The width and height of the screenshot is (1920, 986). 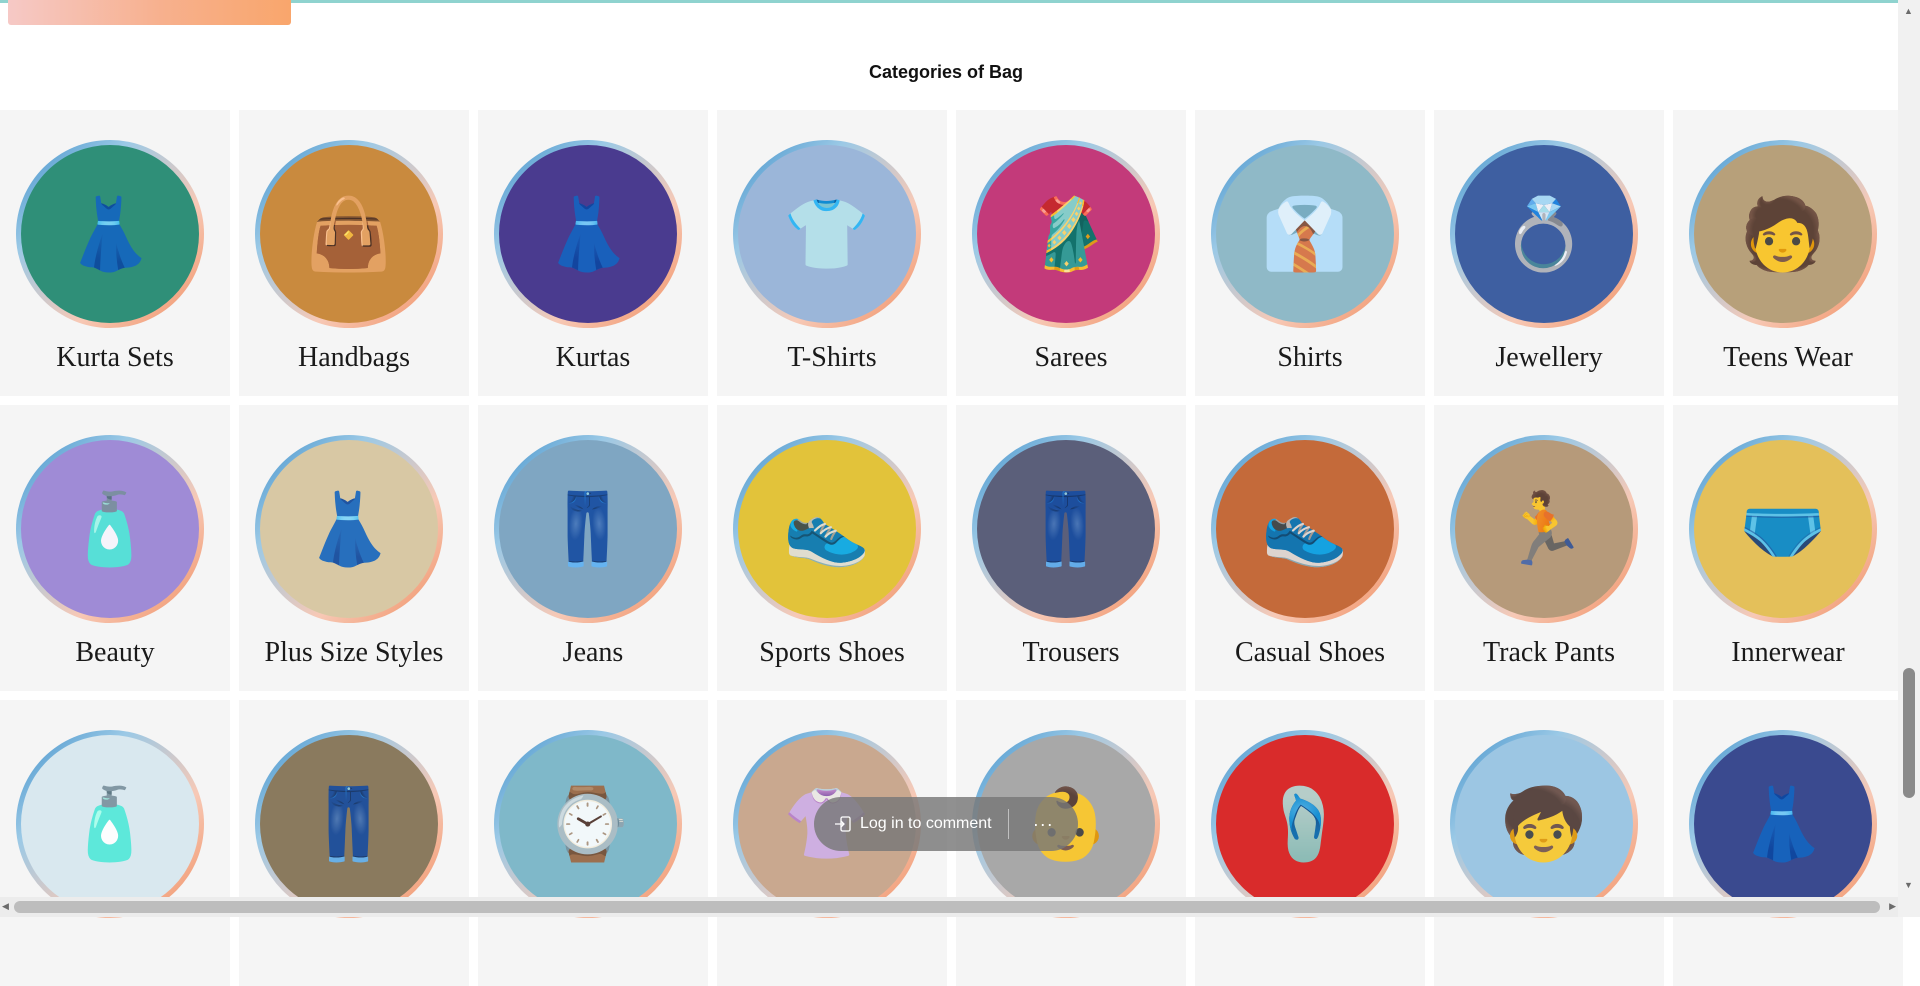 I want to click on category-tile: 👕 T-Shirts, so click(x=832, y=253).